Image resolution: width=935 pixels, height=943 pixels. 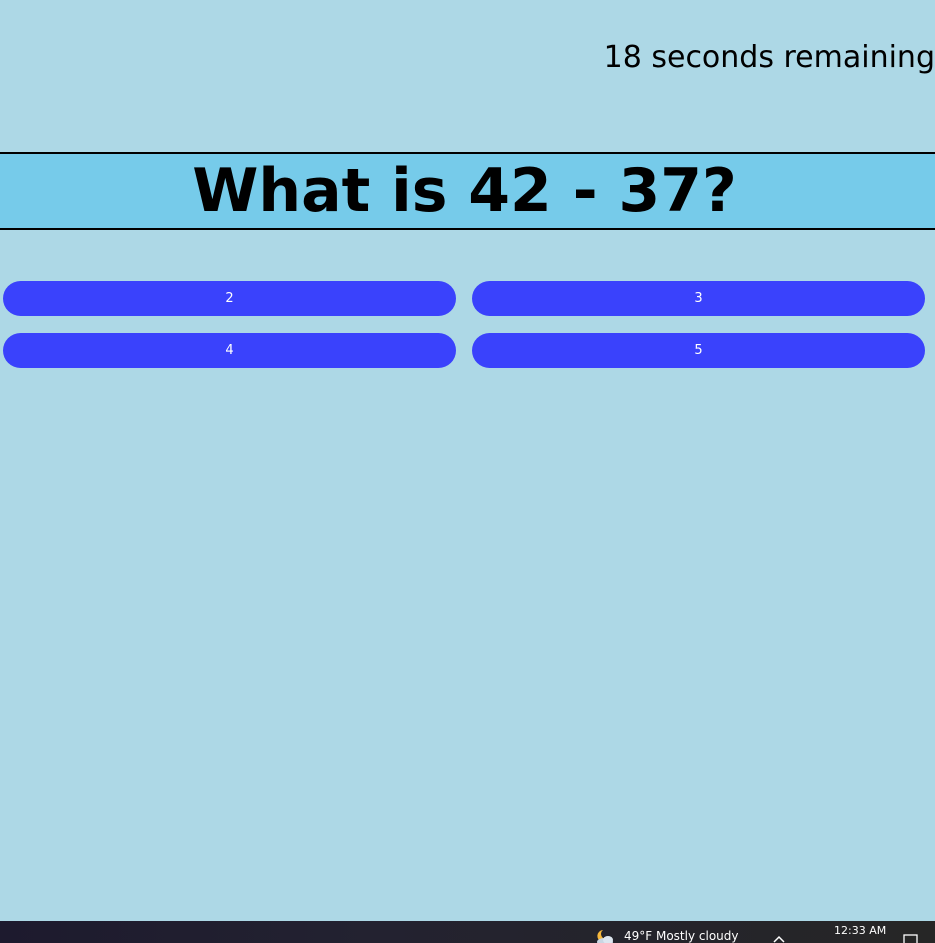 I want to click on answer-button: 4, so click(x=229, y=350).